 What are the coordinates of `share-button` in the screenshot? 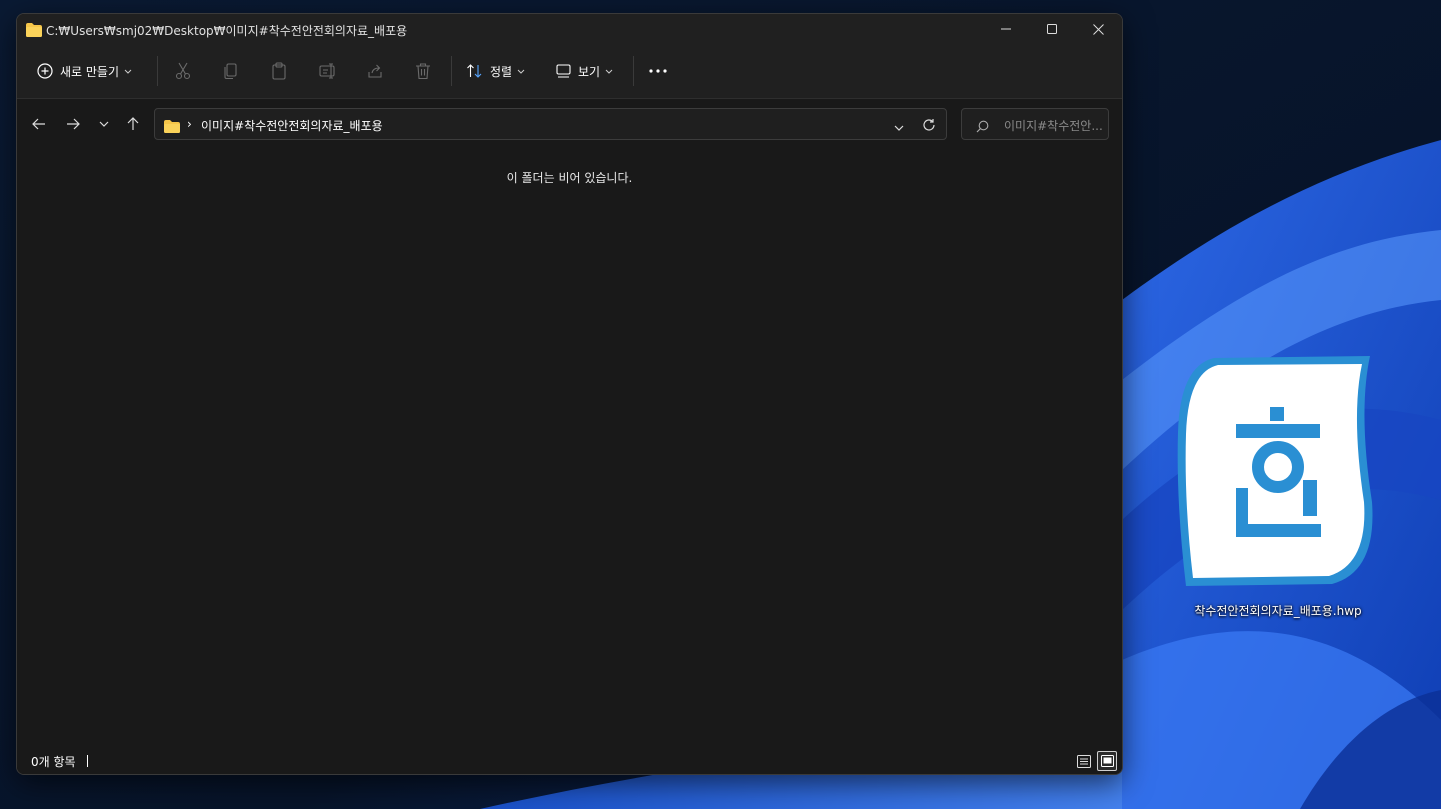 It's located at (375, 71).